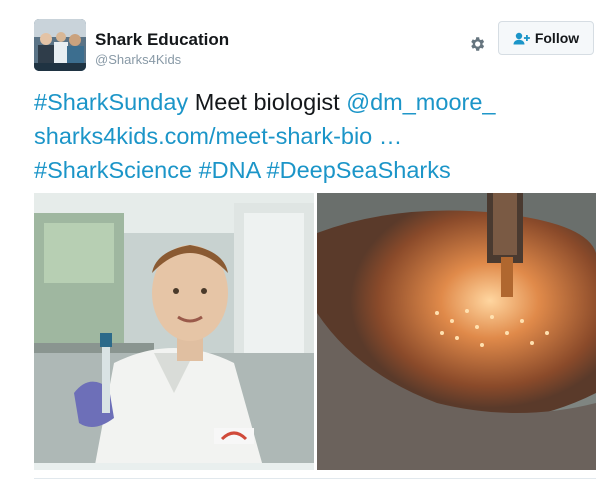 The height and width of the screenshot is (484, 612). Describe the element at coordinates (319, 46) in the screenshot. I see `tweet-header: Shark Education @Sharks4Kids Follow` at that location.